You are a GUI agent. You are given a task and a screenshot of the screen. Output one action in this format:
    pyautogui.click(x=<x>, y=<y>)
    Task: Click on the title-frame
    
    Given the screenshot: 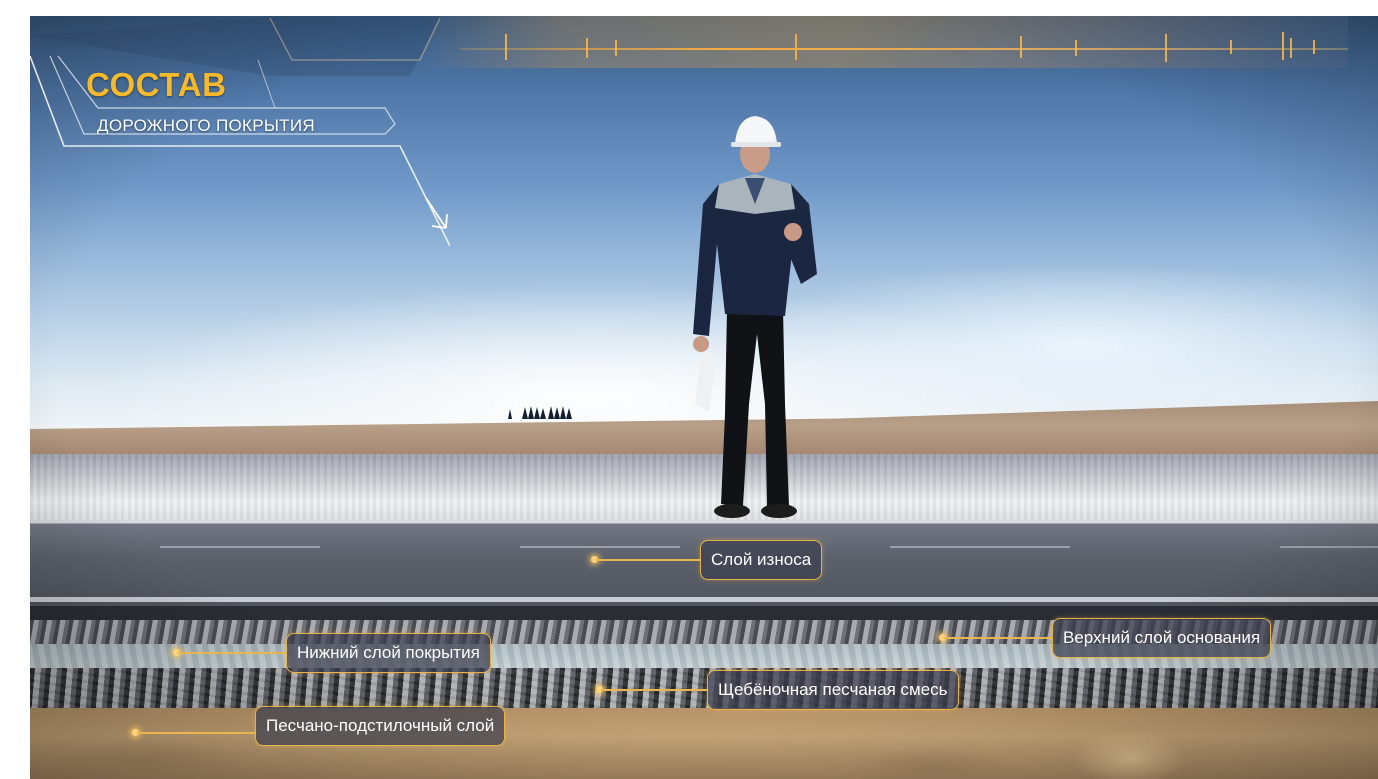 What is the action you would take?
    pyautogui.click(x=240, y=131)
    